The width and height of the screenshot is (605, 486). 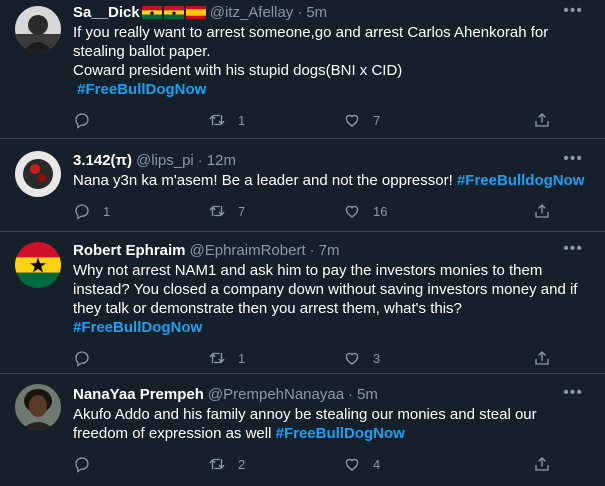 I want to click on retweet-button: 7, so click(x=275, y=211).